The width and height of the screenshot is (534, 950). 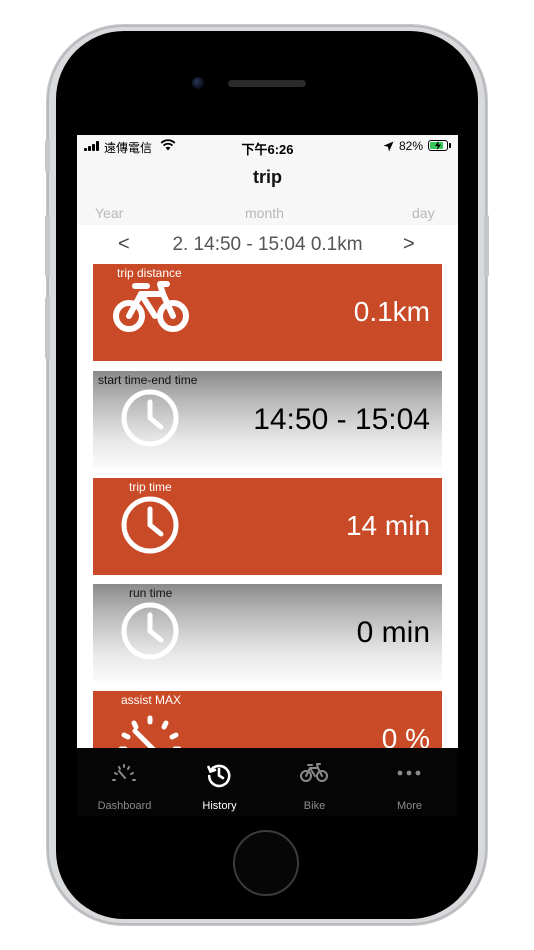 I want to click on card-value: 14 min, so click(x=387, y=525).